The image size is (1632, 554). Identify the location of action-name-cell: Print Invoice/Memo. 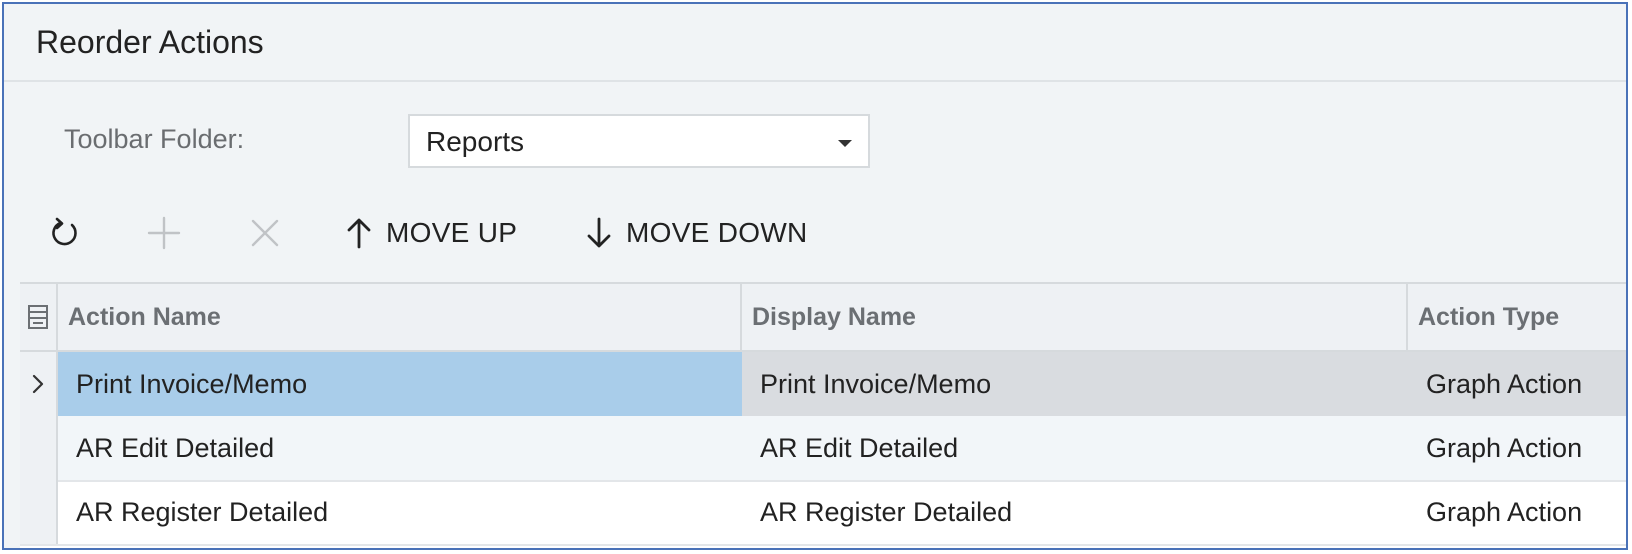
(400, 384).